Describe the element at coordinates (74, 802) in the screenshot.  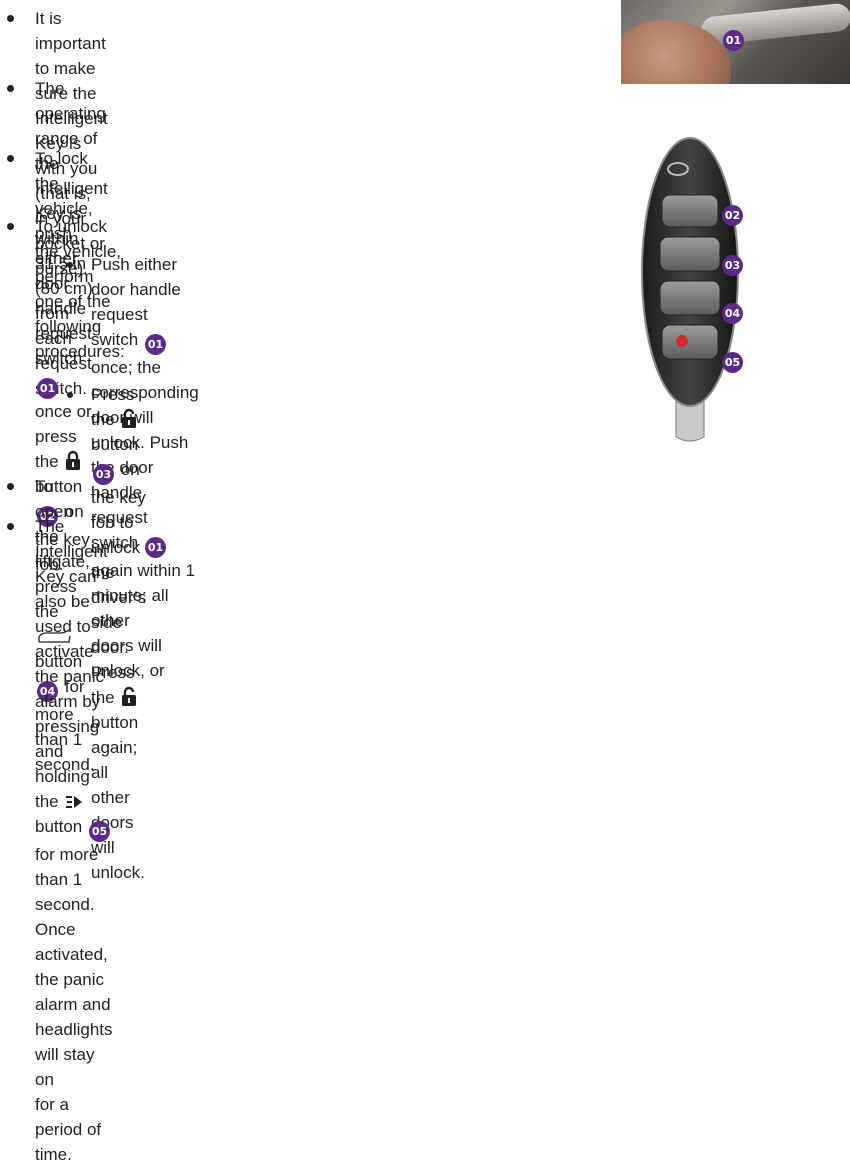
I see `panic-icon` at that location.